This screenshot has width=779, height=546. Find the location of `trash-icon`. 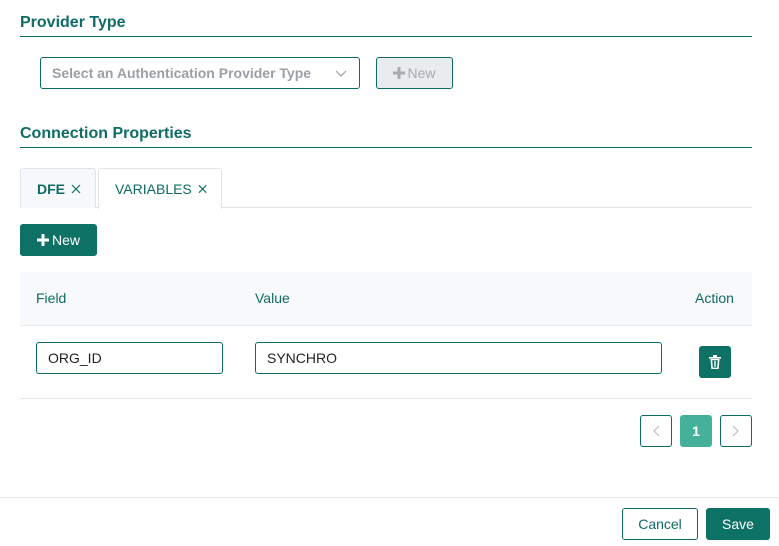

trash-icon is located at coordinates (715, 362).